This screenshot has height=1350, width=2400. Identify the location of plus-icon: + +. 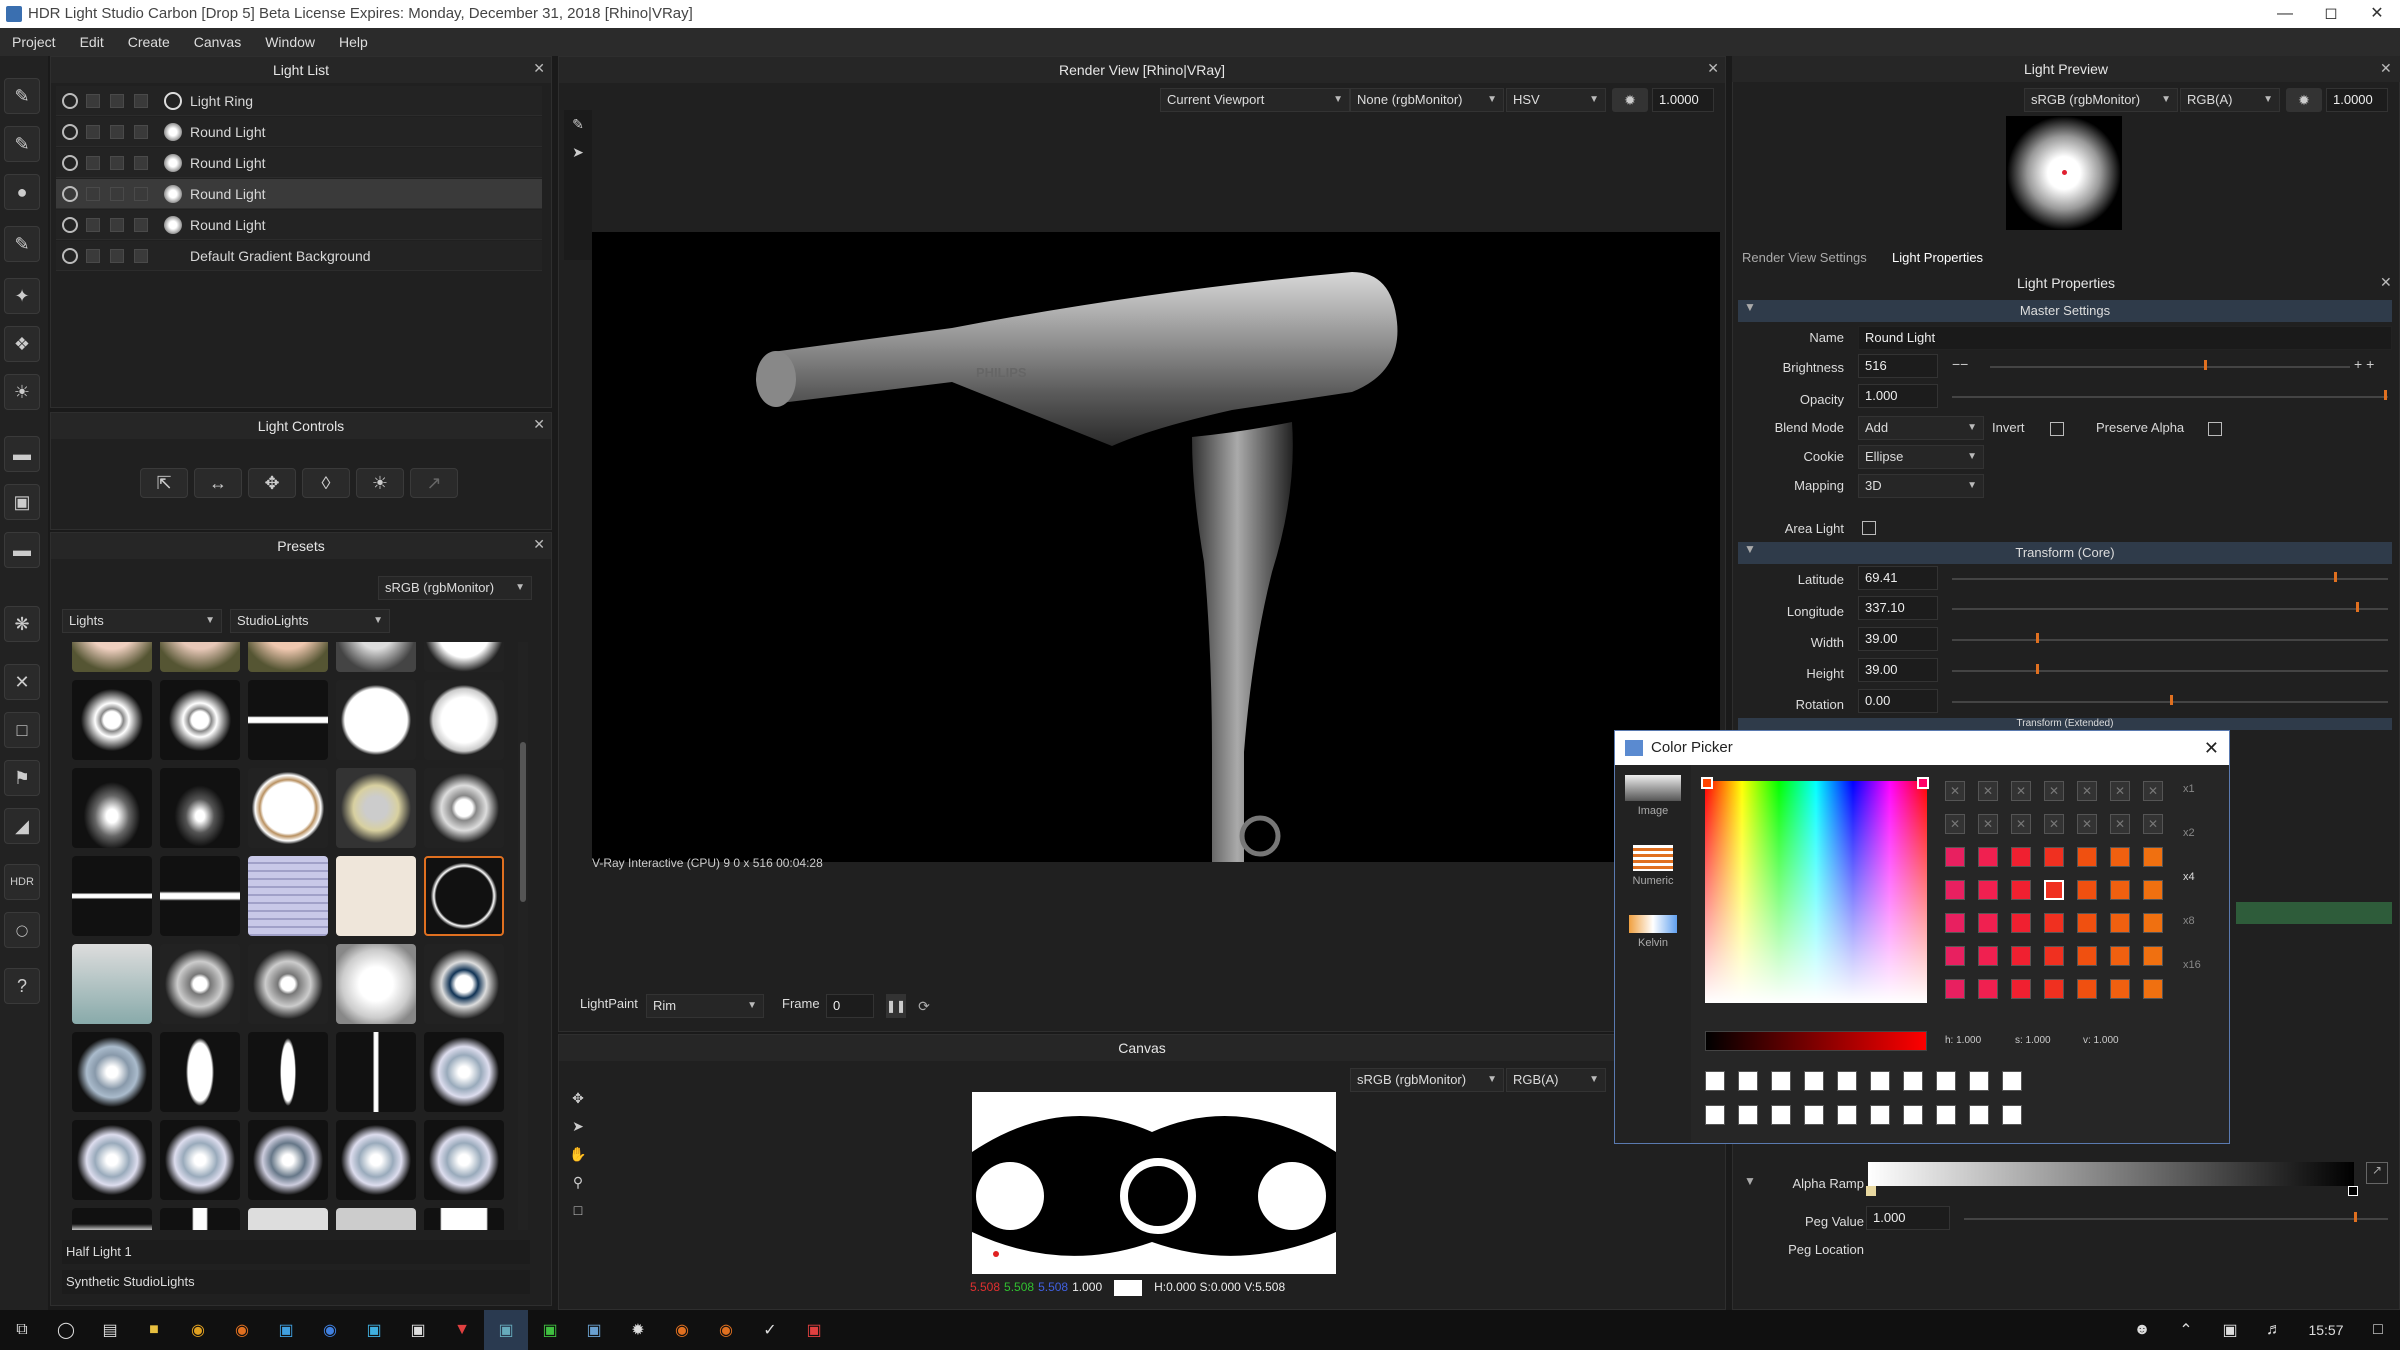
(2364, 364).